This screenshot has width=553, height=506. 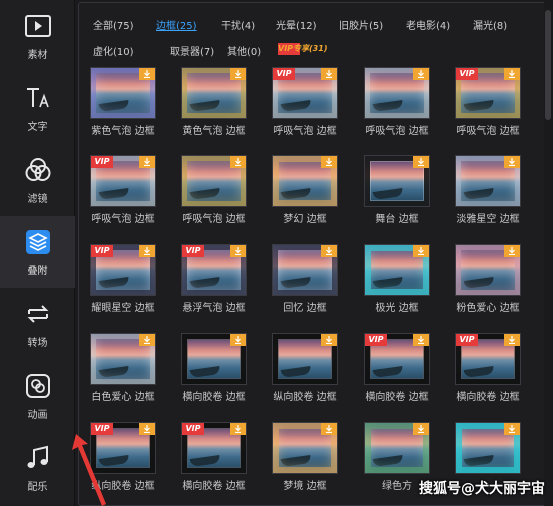 I want to click on filter-tab-1: 边框(25), so click(x=176, y=24).